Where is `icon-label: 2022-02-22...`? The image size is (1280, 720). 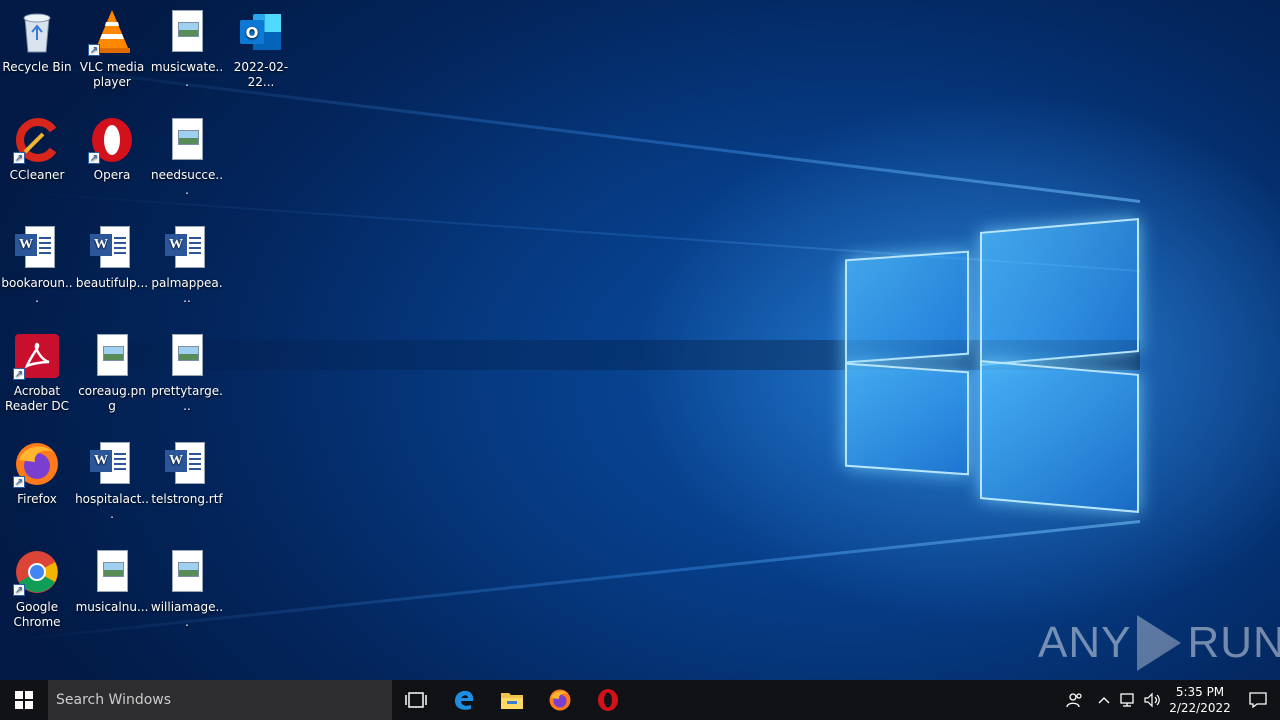 icon-label: 2022-02-22... is located at coordinates (261, 74).